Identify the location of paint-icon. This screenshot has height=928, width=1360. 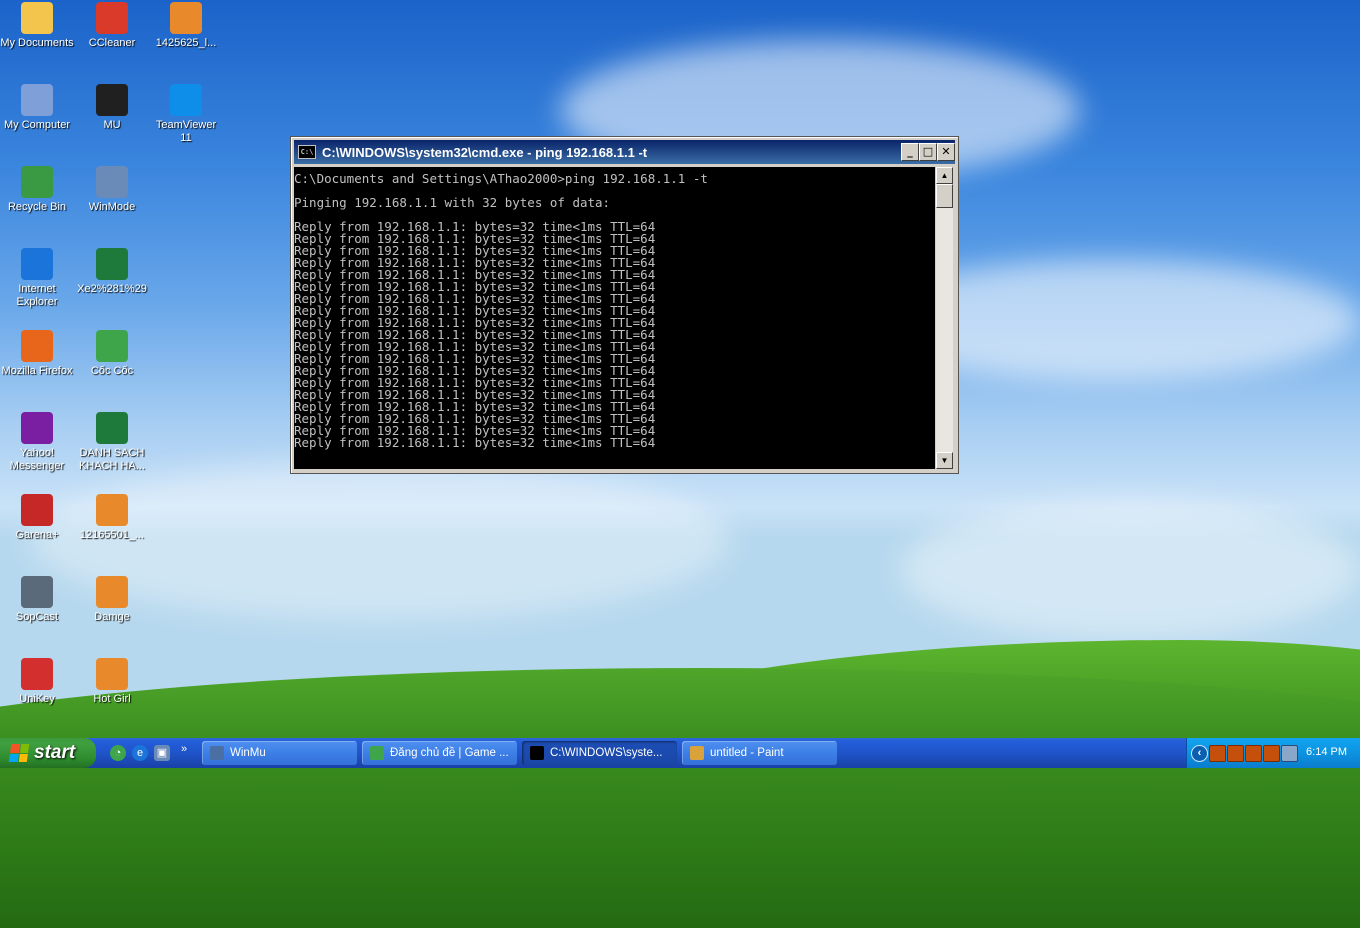
(697, 753).